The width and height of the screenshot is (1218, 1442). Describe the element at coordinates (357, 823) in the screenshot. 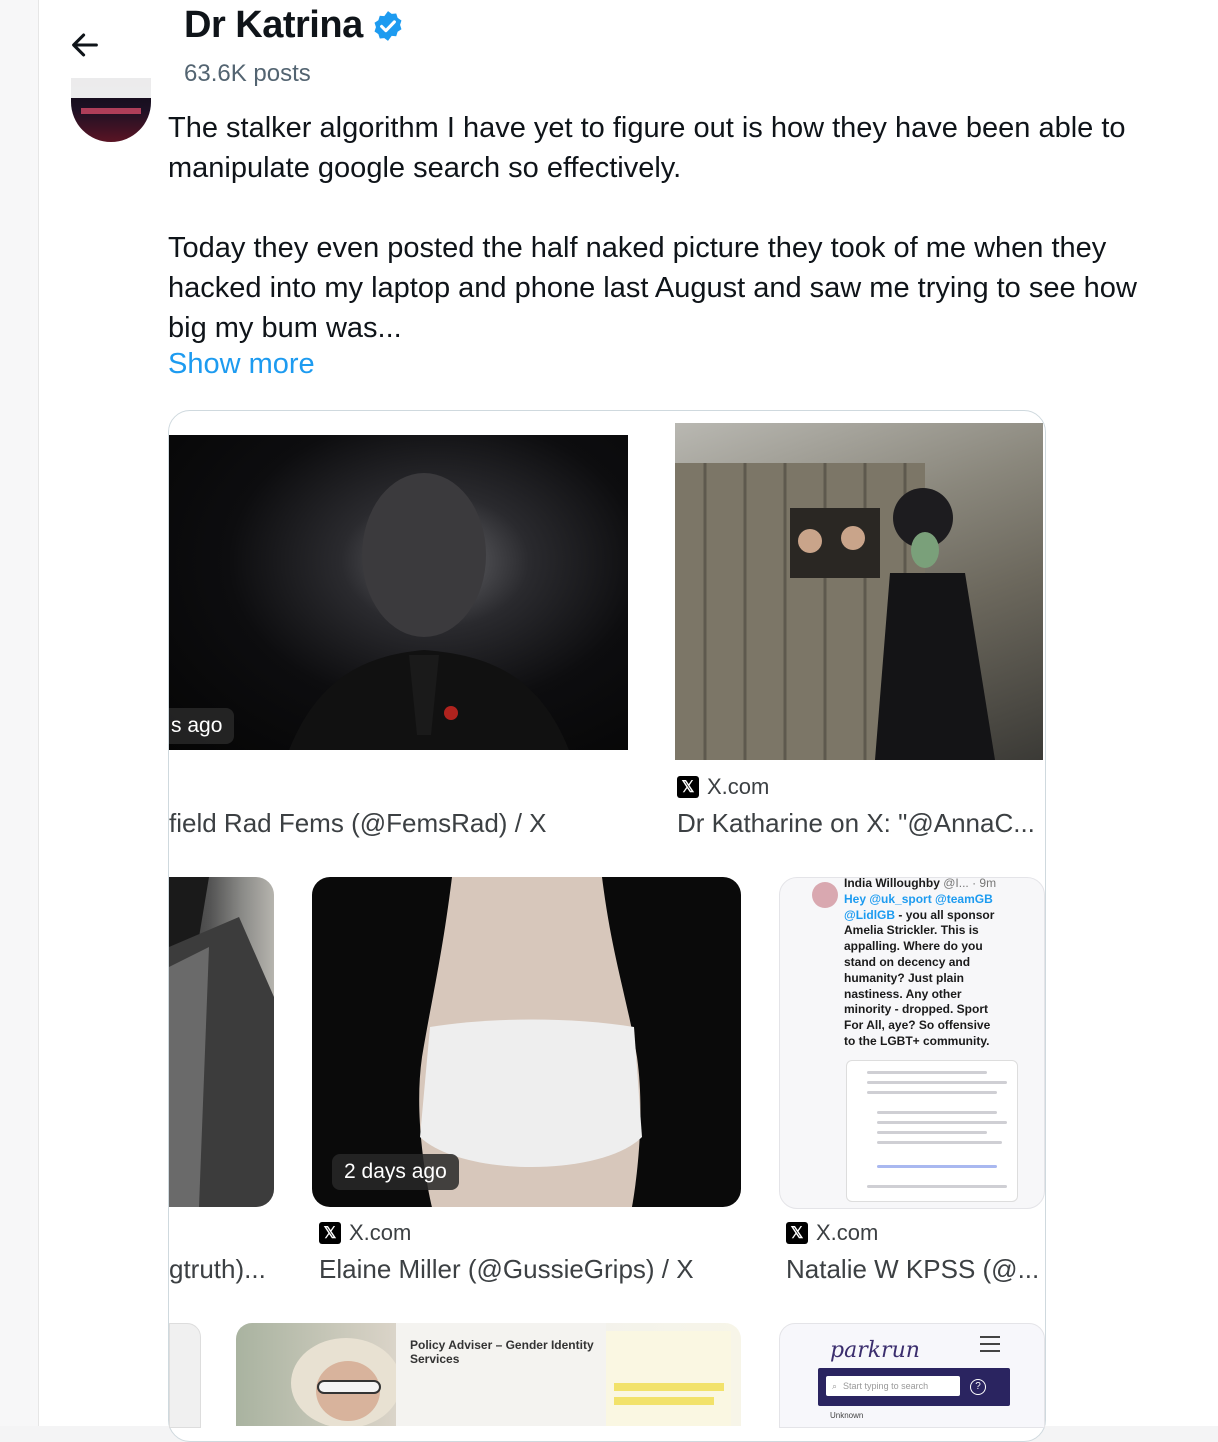

I see `result-caption-1: field Rad Fems (@FemsRad) / X` at that location.